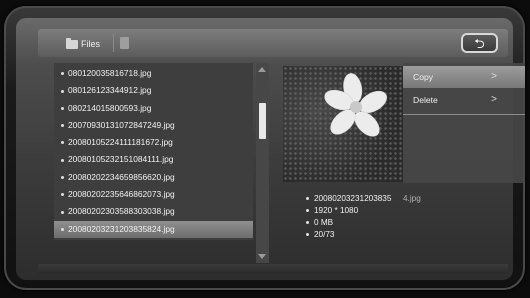 This screenshot has width=530, height=298. I want to click on file-list-item: 20080202303588303038.jpg, so click(153, 211).